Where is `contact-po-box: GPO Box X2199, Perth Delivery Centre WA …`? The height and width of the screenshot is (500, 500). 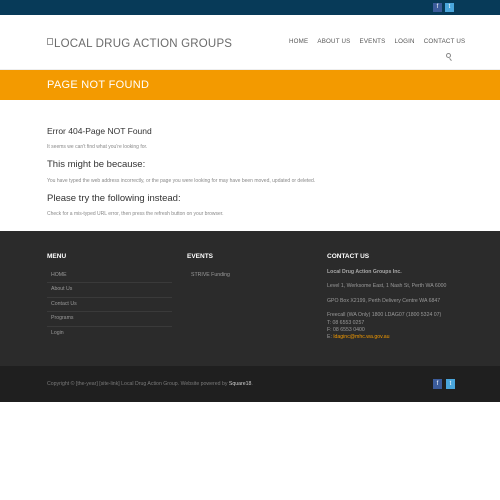
contact-po-box: GPO Box X2199, Perth Delivery Centre WA … is located at coordinates (384, 300).